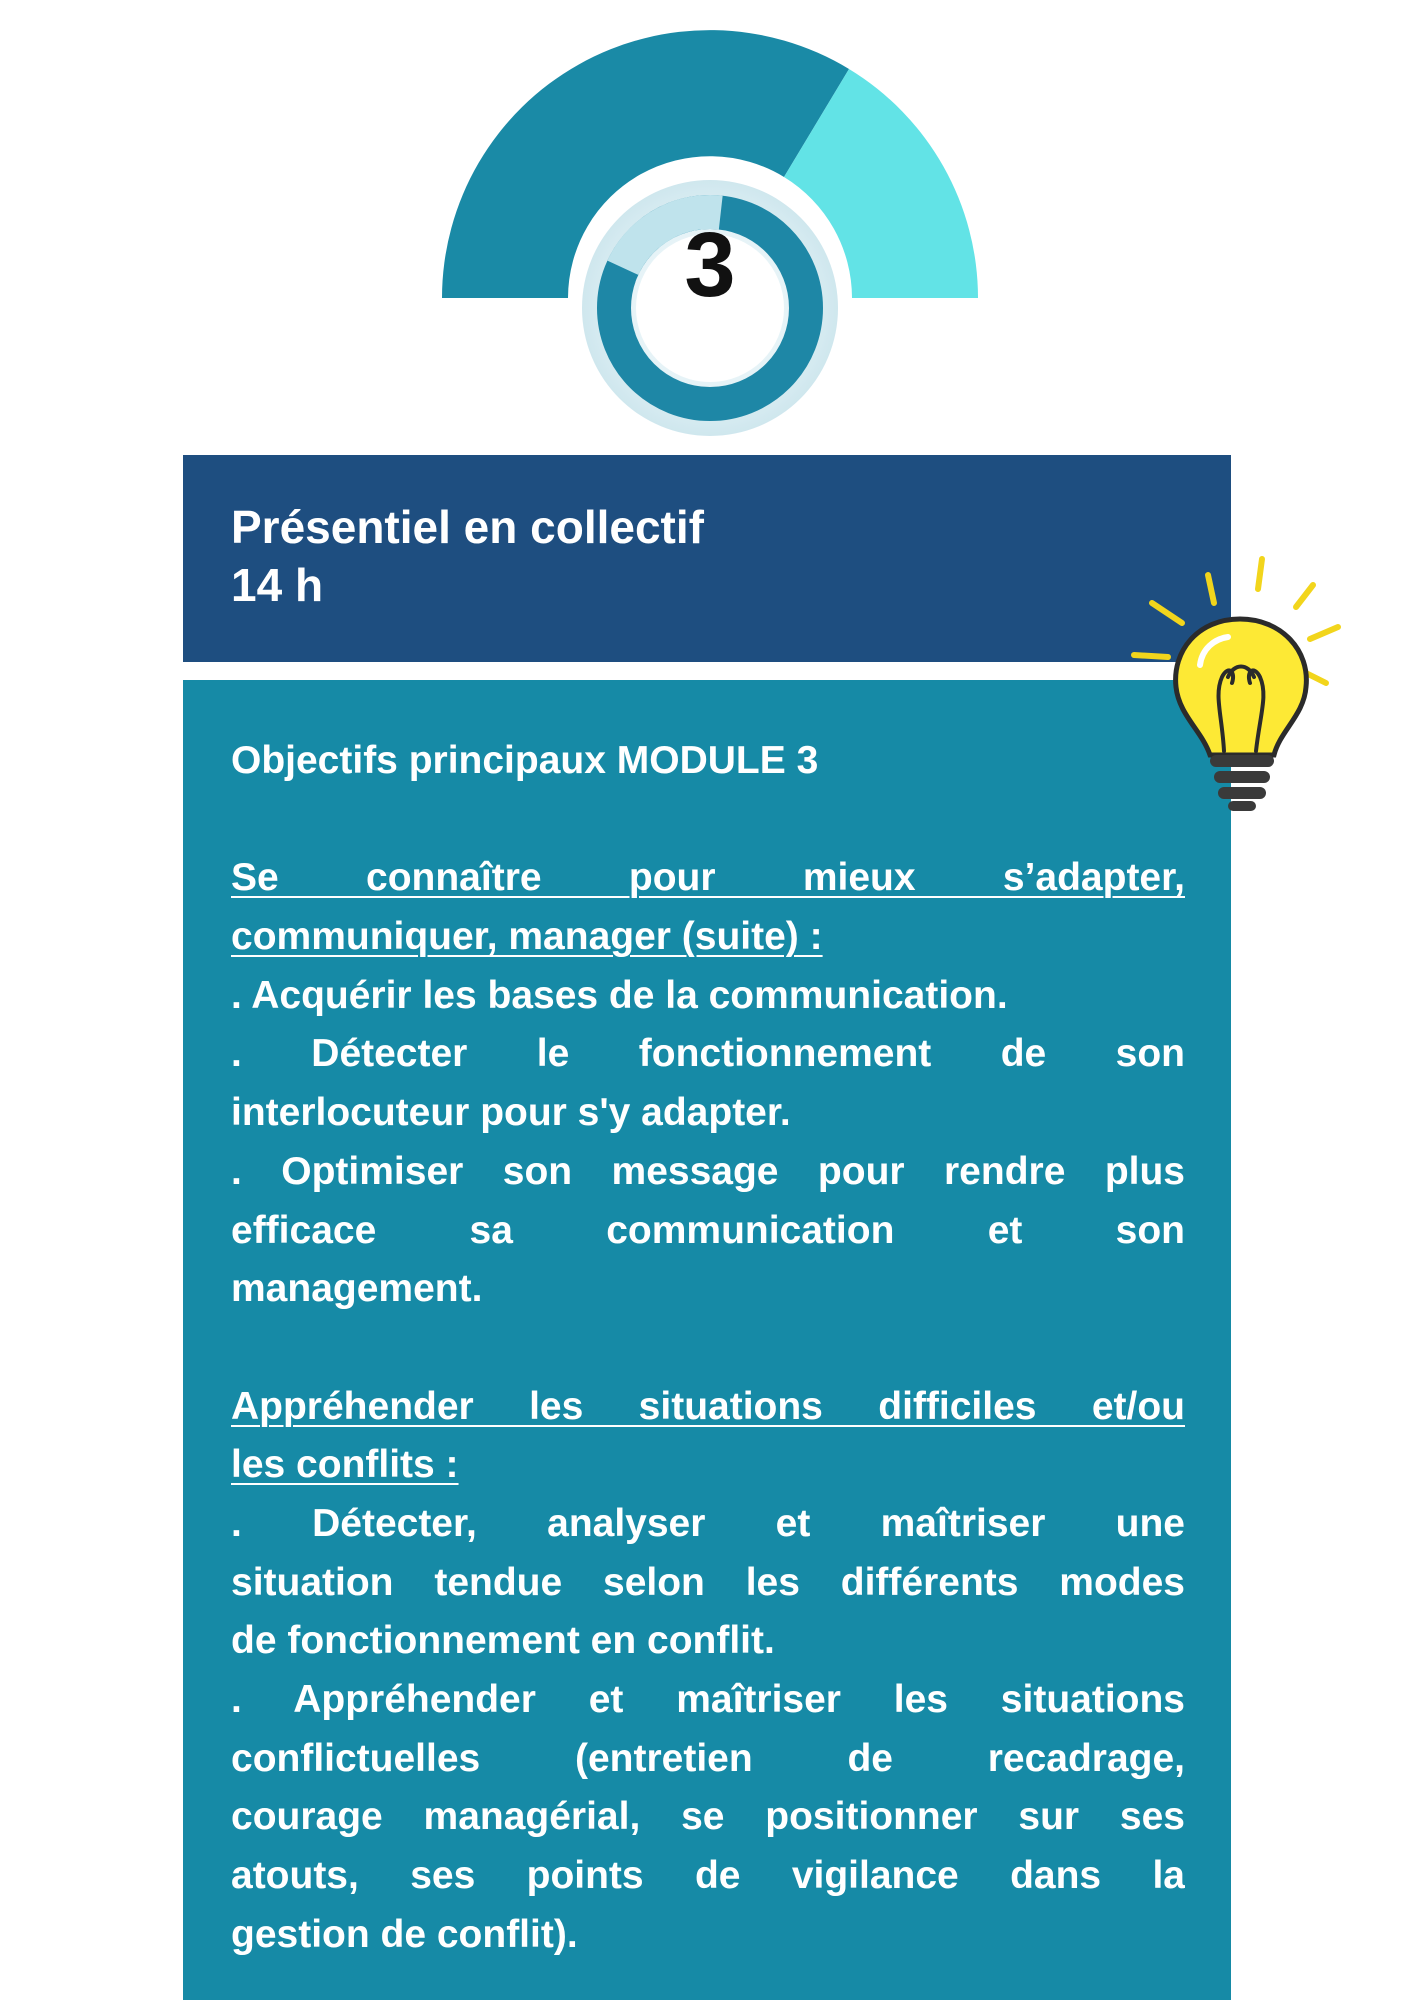 The width and height of the screenshot is (1414, 2000). Describe the element at coordinates (525, 760) in the screenshot. I see `objectives-title: Objectifs principaux MODULE 3` at that location.